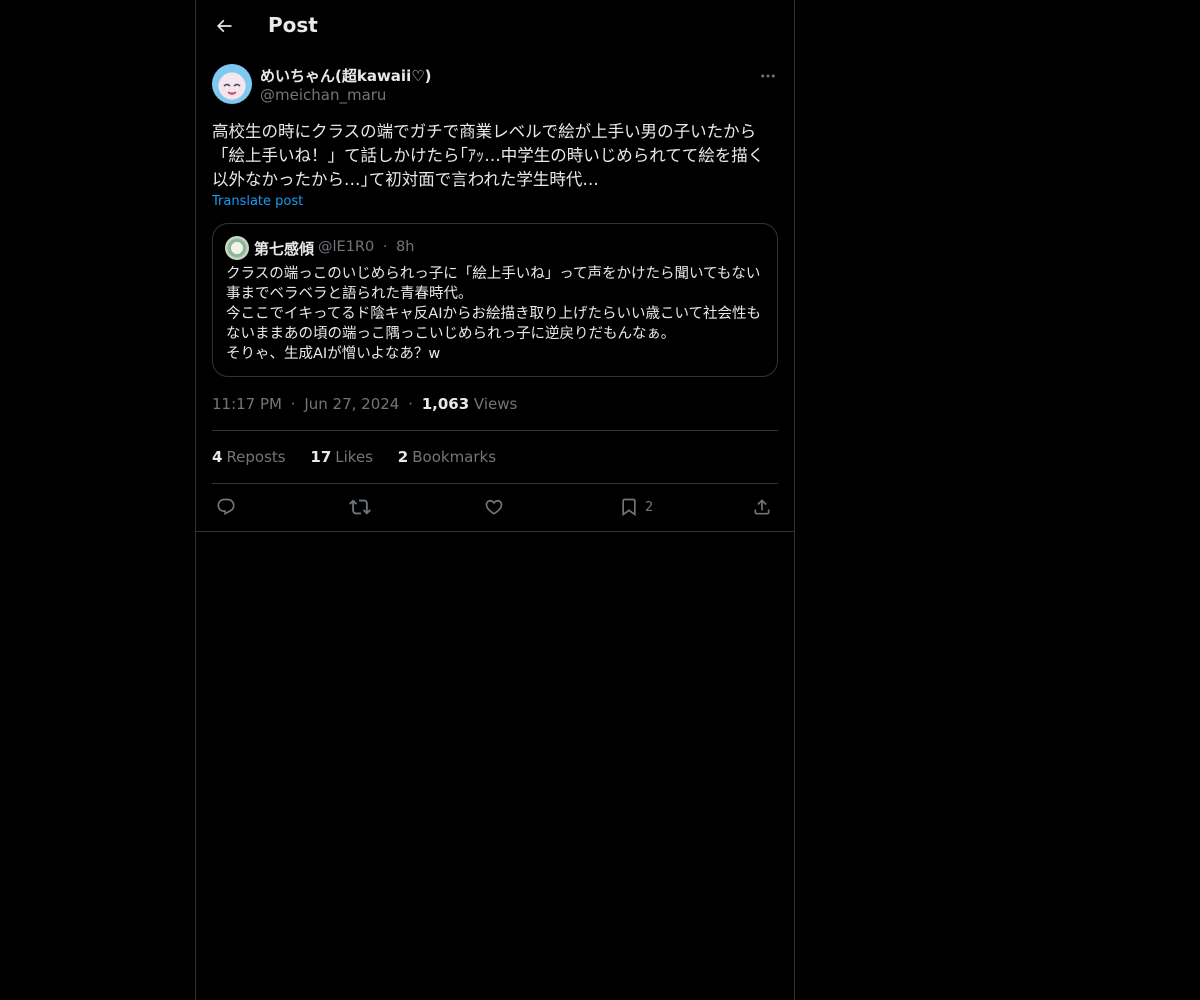 The image size is (1200, 1000). Describe the element at coordinates (247, 404) in the screenshot. I see `post-time: 11:17 PM` at that location.